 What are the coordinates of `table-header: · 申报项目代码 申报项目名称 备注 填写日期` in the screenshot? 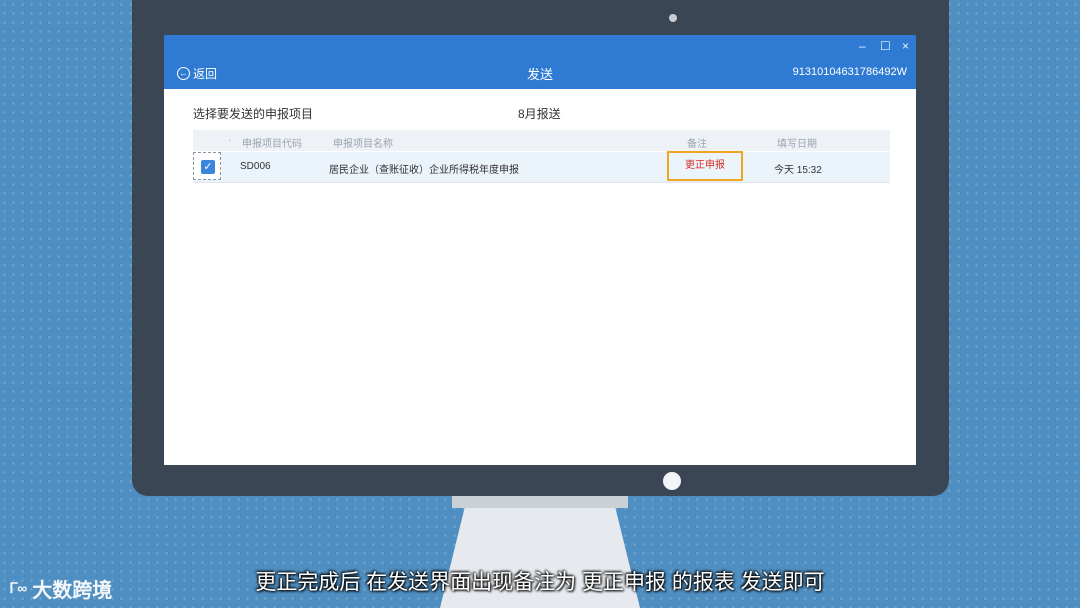 It's located at (541, 140).